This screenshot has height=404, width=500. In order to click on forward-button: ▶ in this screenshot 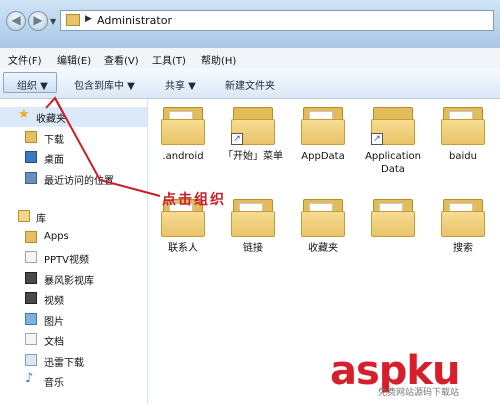, I will do `click(38, 21)`.